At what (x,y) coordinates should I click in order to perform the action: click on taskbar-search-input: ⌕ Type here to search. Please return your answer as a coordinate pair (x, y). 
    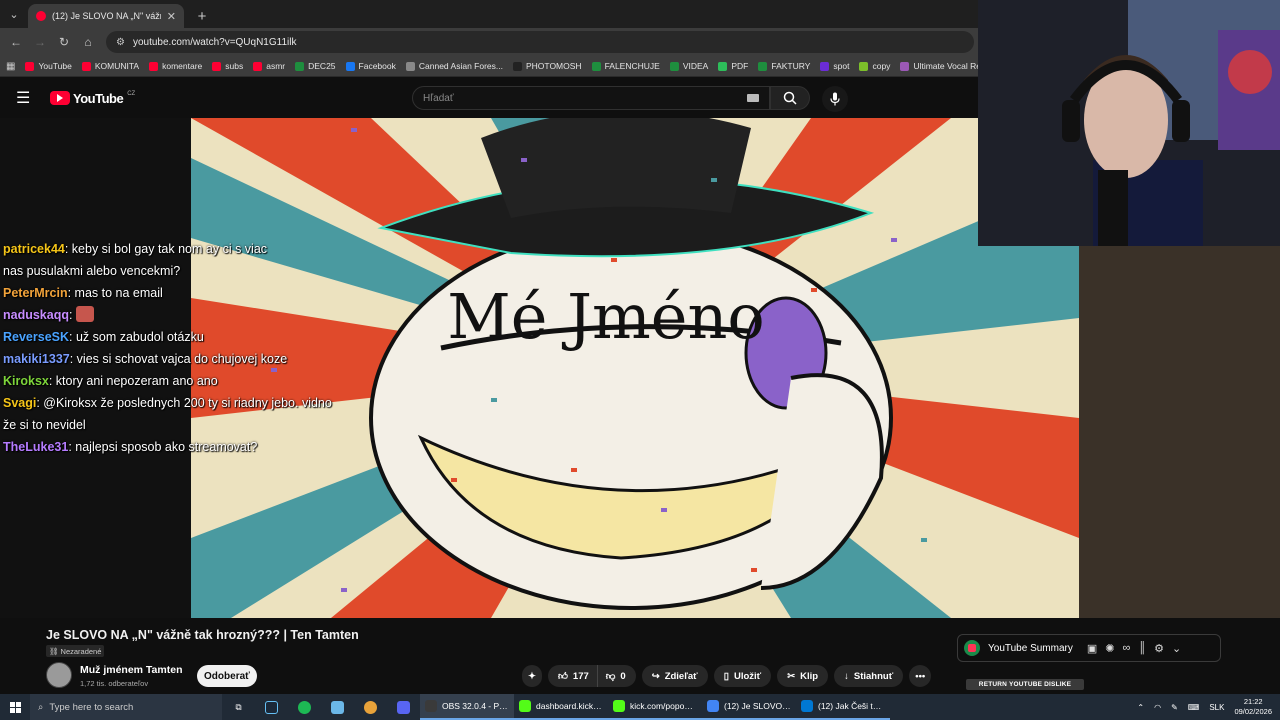
    Looking at the image, I should click on (126, 707).